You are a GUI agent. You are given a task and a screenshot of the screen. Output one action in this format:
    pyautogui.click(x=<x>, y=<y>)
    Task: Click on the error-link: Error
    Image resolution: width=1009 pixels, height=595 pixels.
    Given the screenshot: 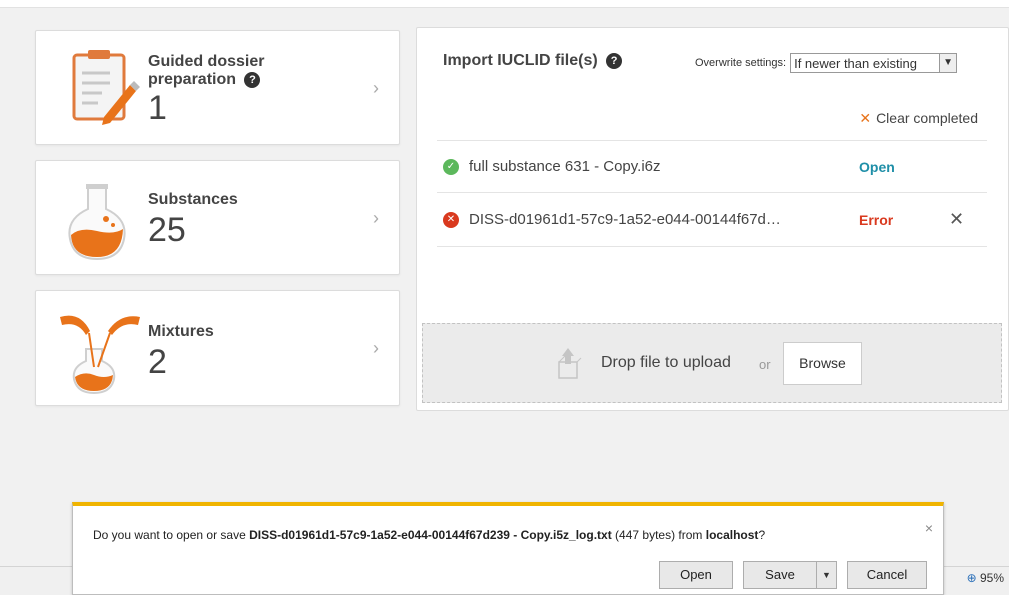 What is the action you would take?
    pyautogui.click(x=889, y=220)
    